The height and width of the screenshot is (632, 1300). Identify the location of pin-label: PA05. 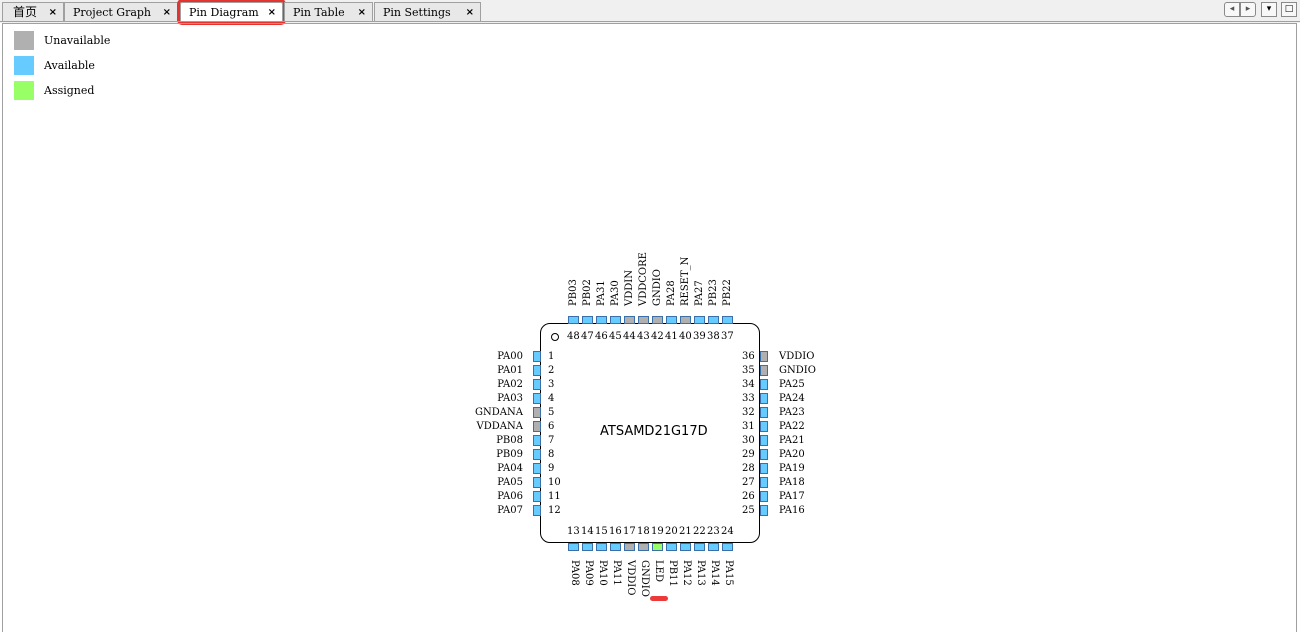
(510, 482).